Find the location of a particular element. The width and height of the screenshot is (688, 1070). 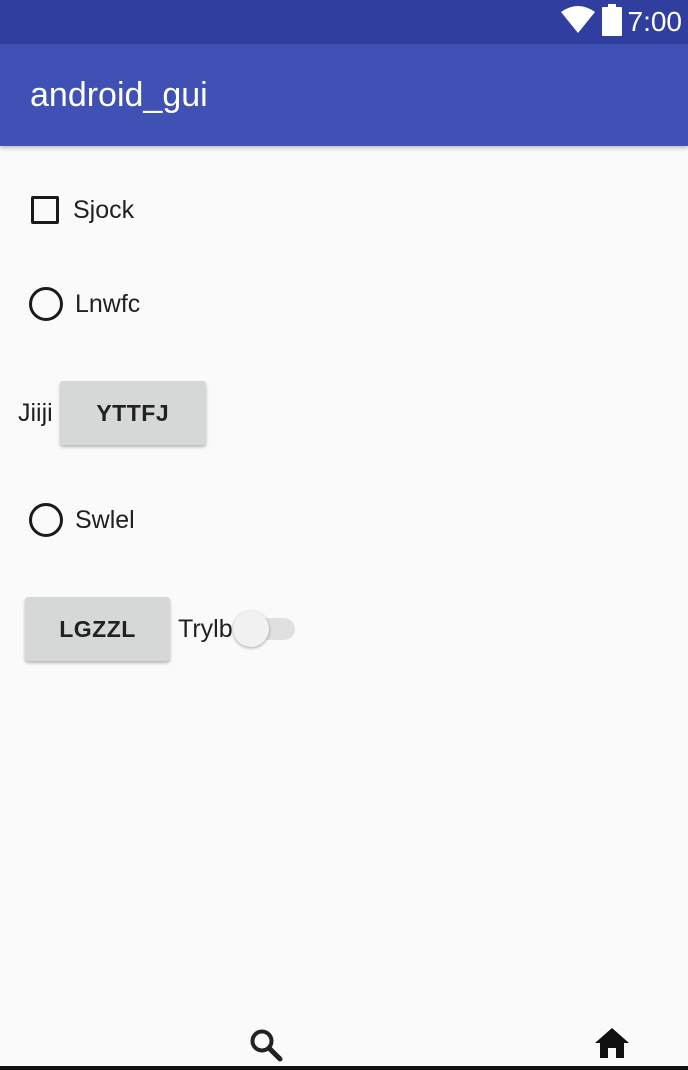

radio-lnwfc: Lnwfc is located at coordinates (84, 304).